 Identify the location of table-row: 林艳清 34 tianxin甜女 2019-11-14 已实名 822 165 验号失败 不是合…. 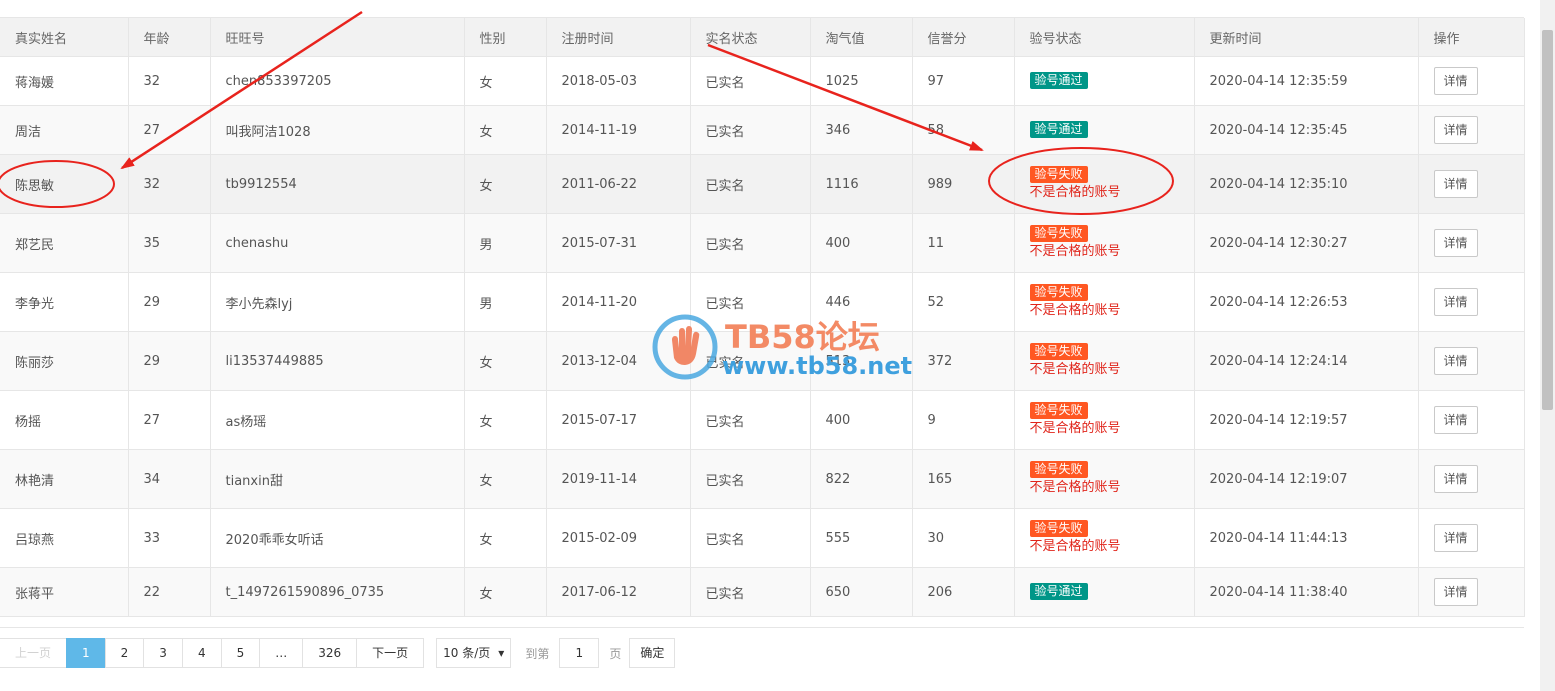
(762, 479).